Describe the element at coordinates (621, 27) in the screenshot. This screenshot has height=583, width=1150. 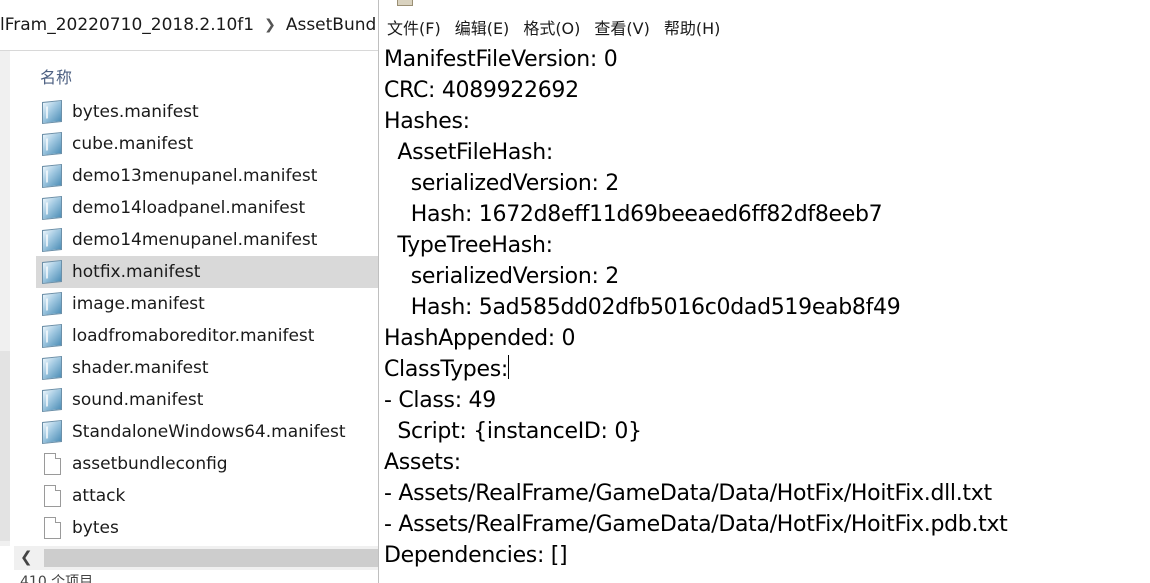
I see `menu-item: 查看(V)` at that location.